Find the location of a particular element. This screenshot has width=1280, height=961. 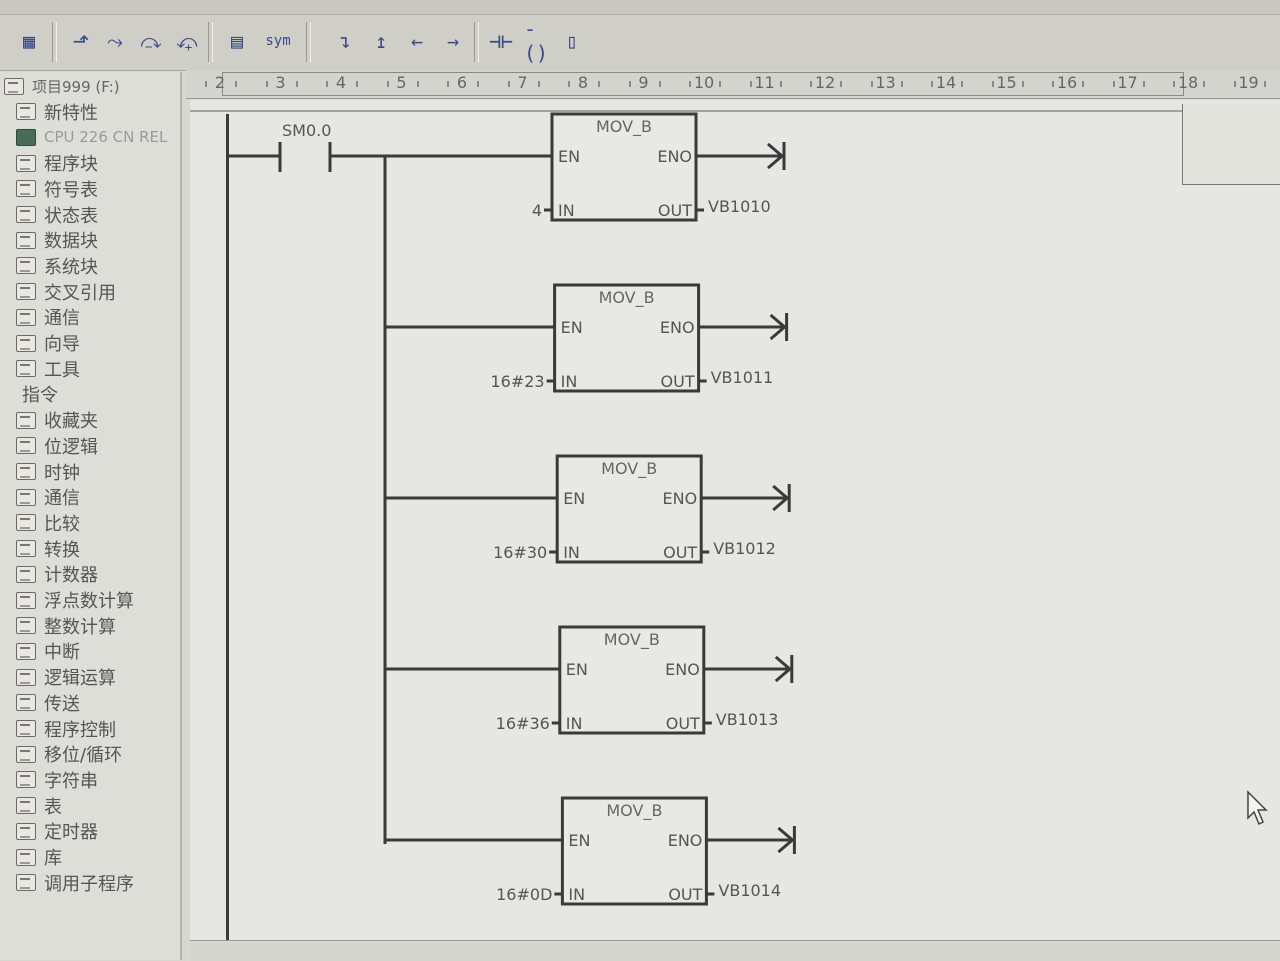

tree-item-label: 项目999 (F:) is located at coordinates (76, 86).